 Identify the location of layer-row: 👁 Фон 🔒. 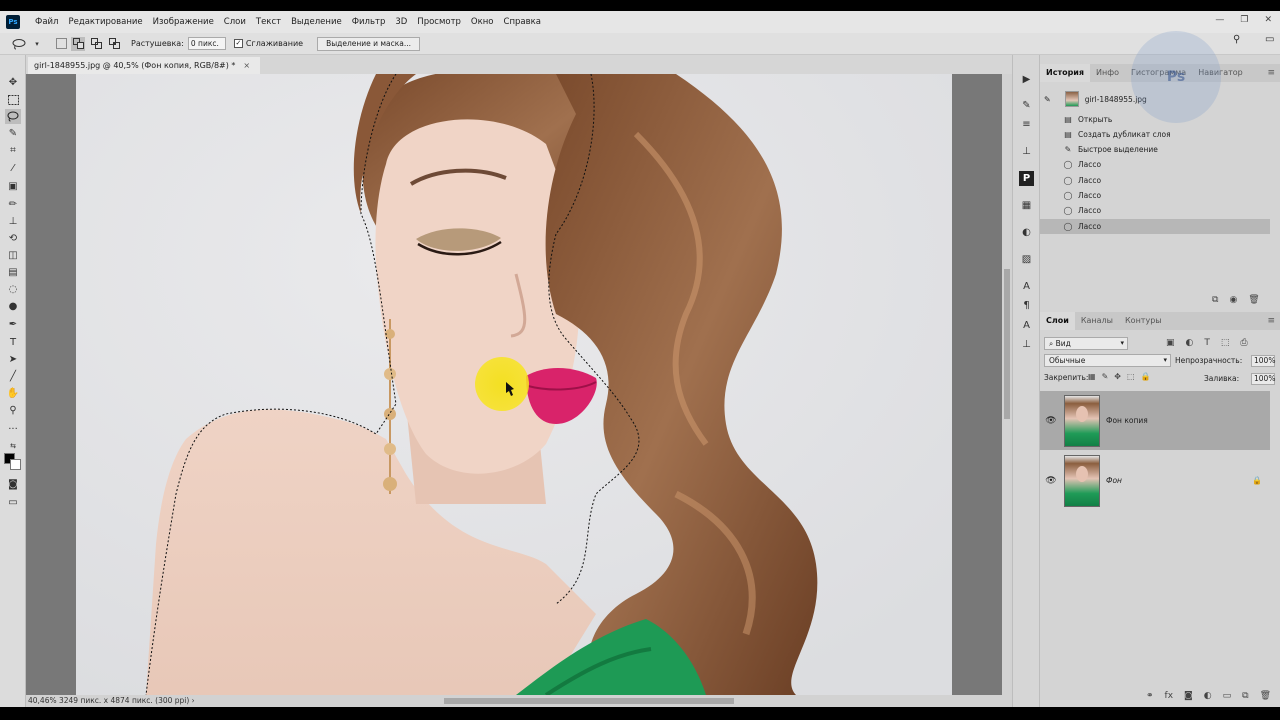
(1155, 480).